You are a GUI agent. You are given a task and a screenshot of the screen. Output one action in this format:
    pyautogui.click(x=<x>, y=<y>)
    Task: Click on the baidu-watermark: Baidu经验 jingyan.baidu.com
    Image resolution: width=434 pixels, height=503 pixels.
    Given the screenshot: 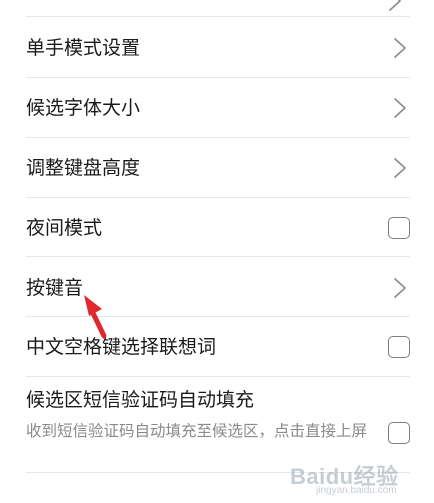 What is the action you would take?
    pyautogui.click(x=352, y=479)
    